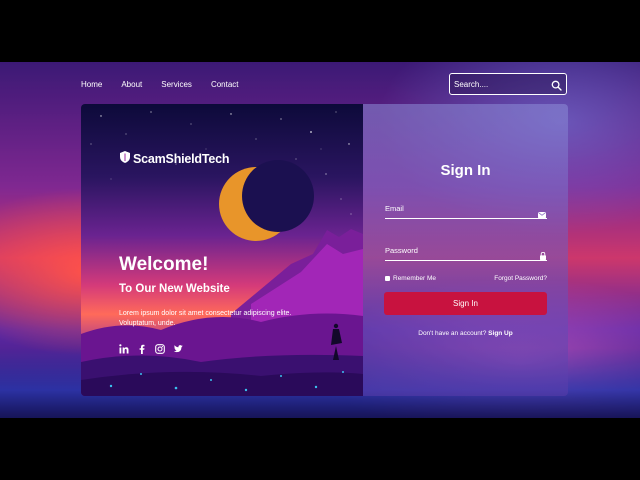 This screenshot has width=640, height=480. I want to click on lock-icon, so click(543, 256).